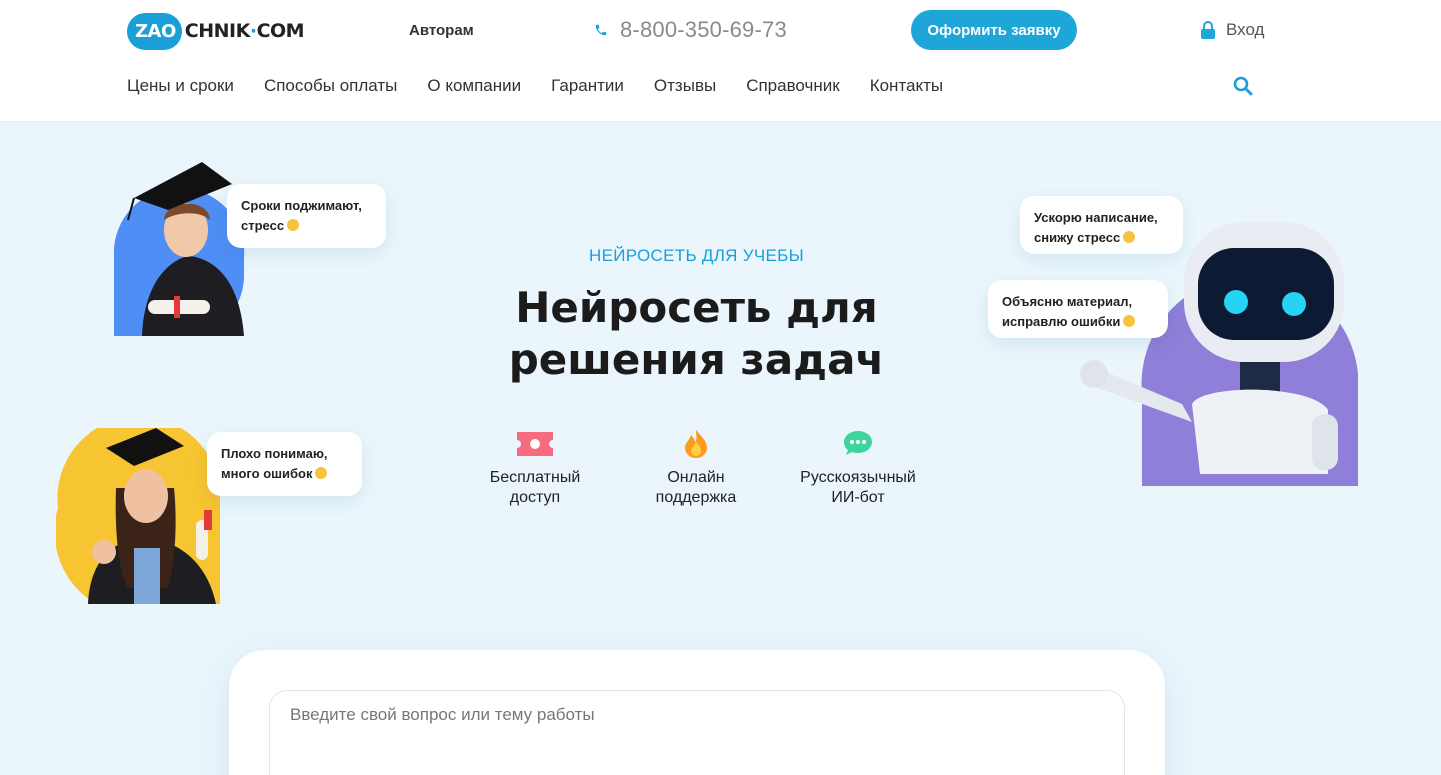 This screenshot has width=1441, height=775. What do you see at coordinates (535, 444) in the screenshot?
I see `ticket-icon` at bounding box center [535, 444].